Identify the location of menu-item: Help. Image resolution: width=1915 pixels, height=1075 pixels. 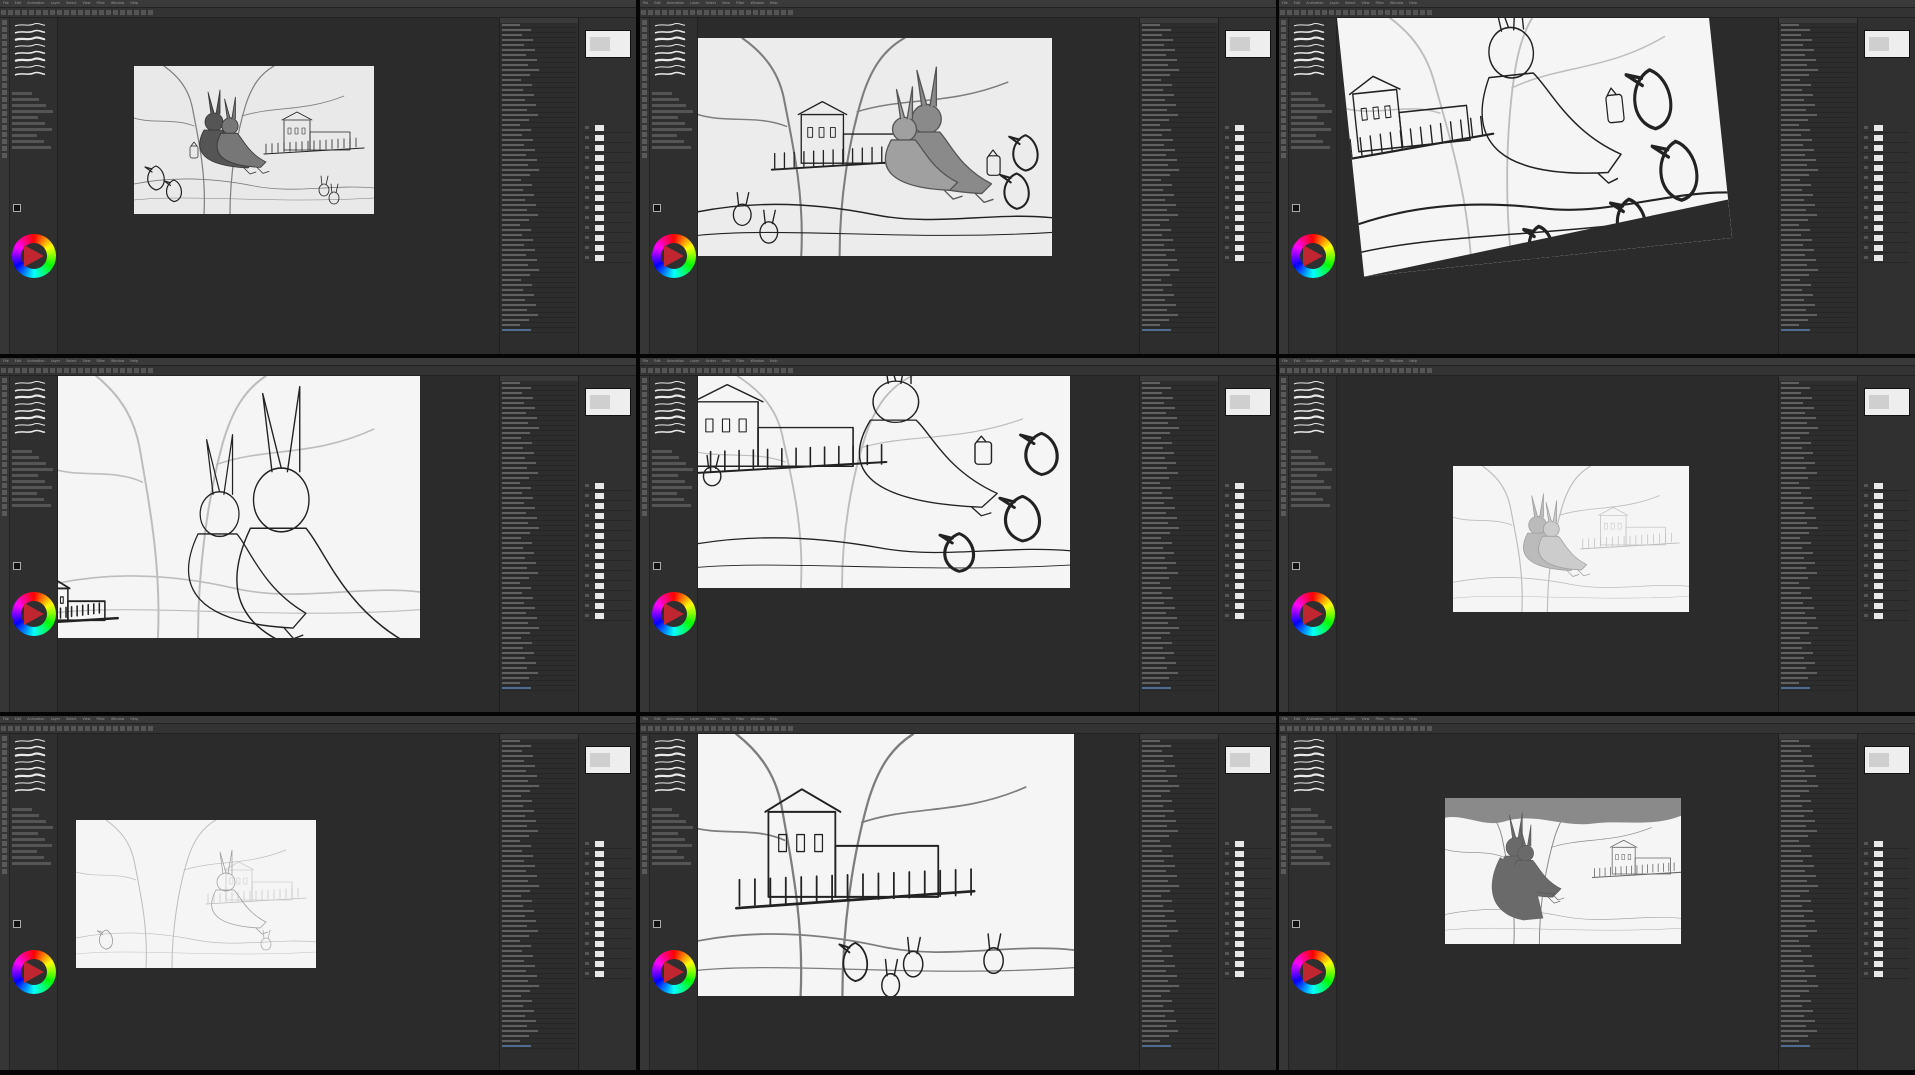
(1413, 719).